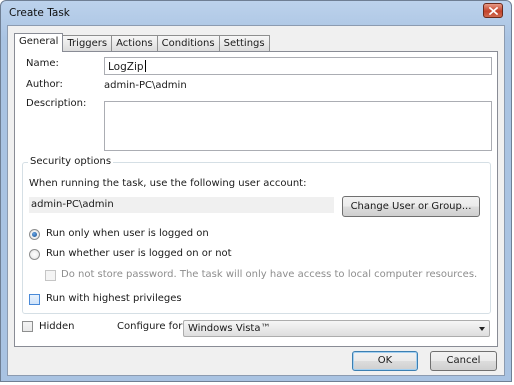 The image size is (514, 385). What do you see at coordinates (139, 253) in the screenshot?
I see `run-whether-logged-on-label: Run whether user is logged on or not` at bounding box center [139, 253].